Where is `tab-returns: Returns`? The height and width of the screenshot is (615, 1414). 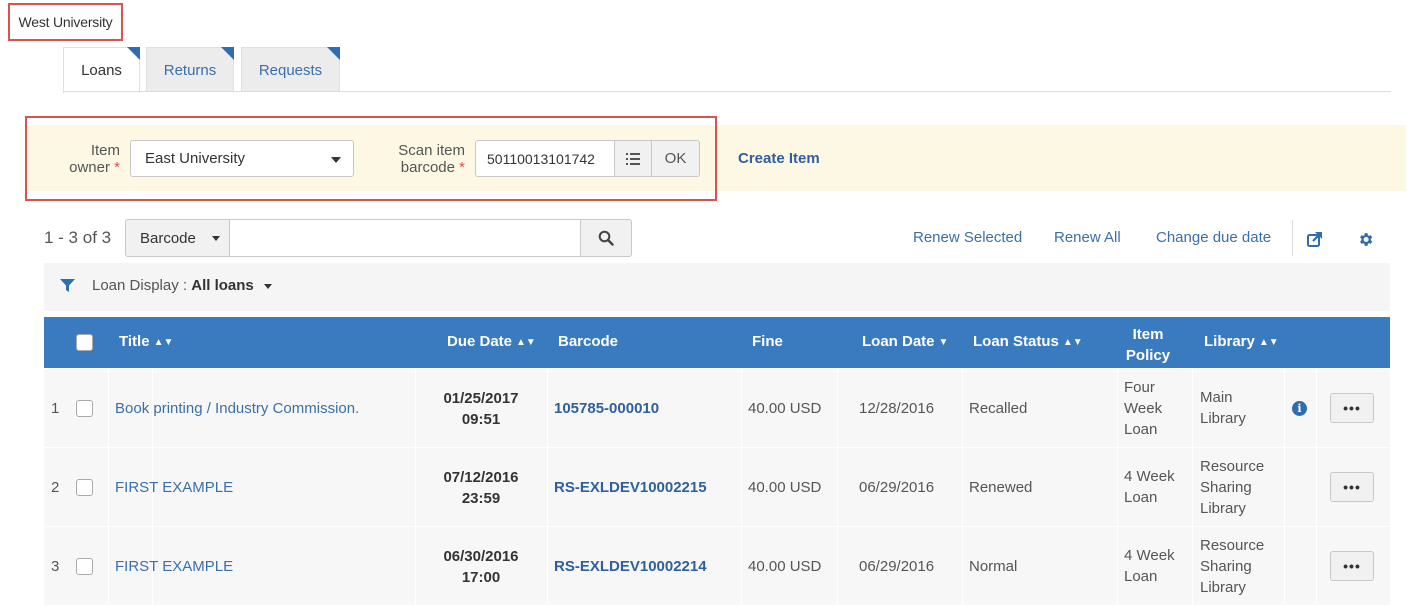
tab-returns: Returns is located at coordinates (190, 69).